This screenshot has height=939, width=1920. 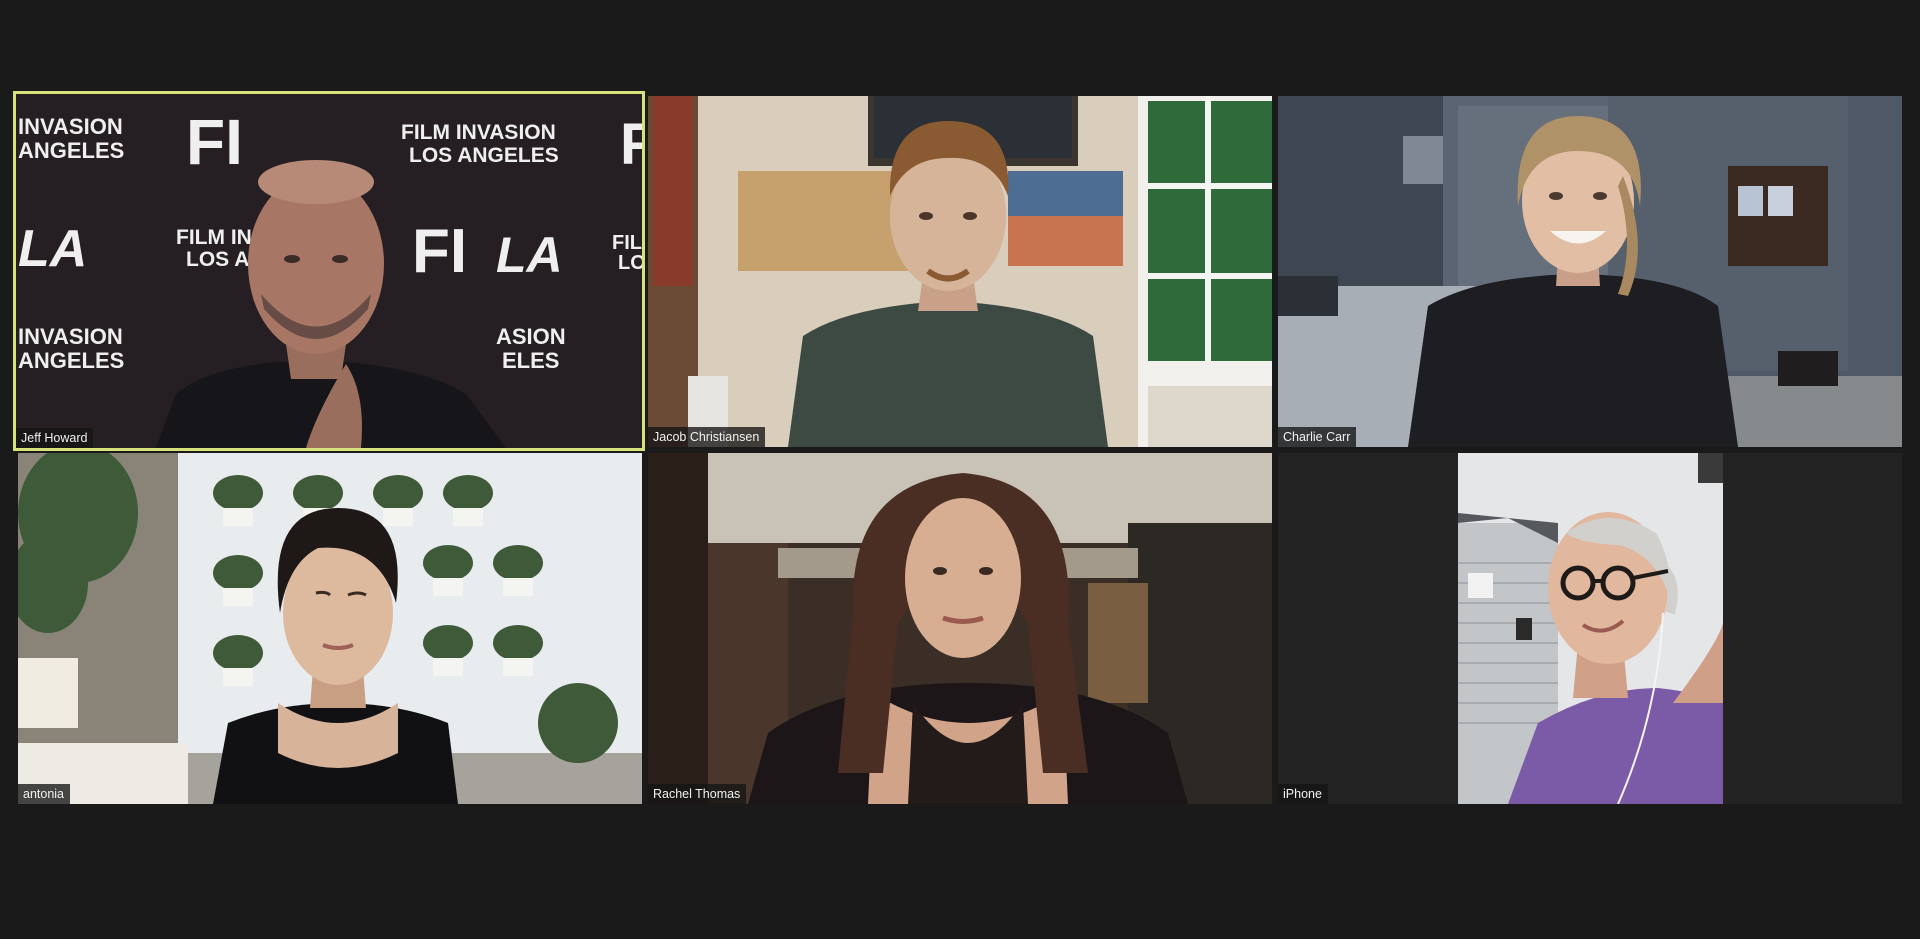 What do you see at coordinates (1317, 437) in the screenshot?
I see `participant-name-label: Charlie Carr` at bounding box center [1317, 437].